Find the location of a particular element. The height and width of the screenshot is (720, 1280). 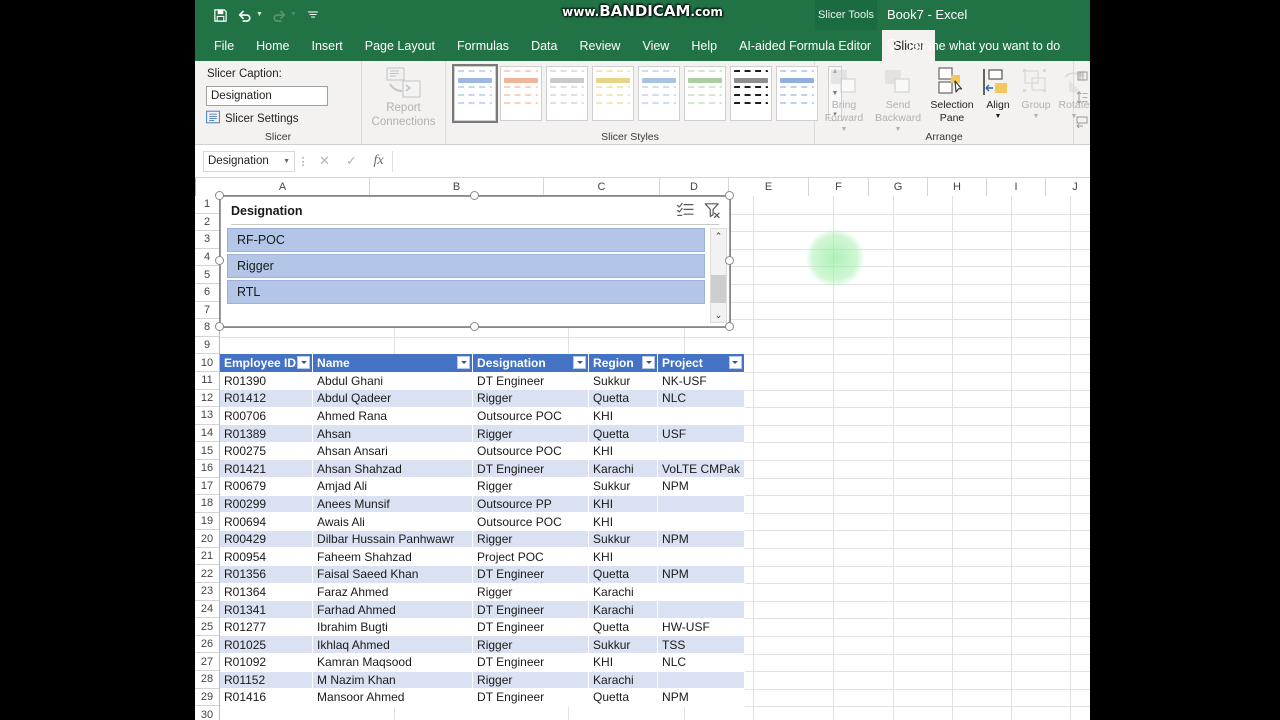

row-header-7: 7 is located at coordinates (207, 311).